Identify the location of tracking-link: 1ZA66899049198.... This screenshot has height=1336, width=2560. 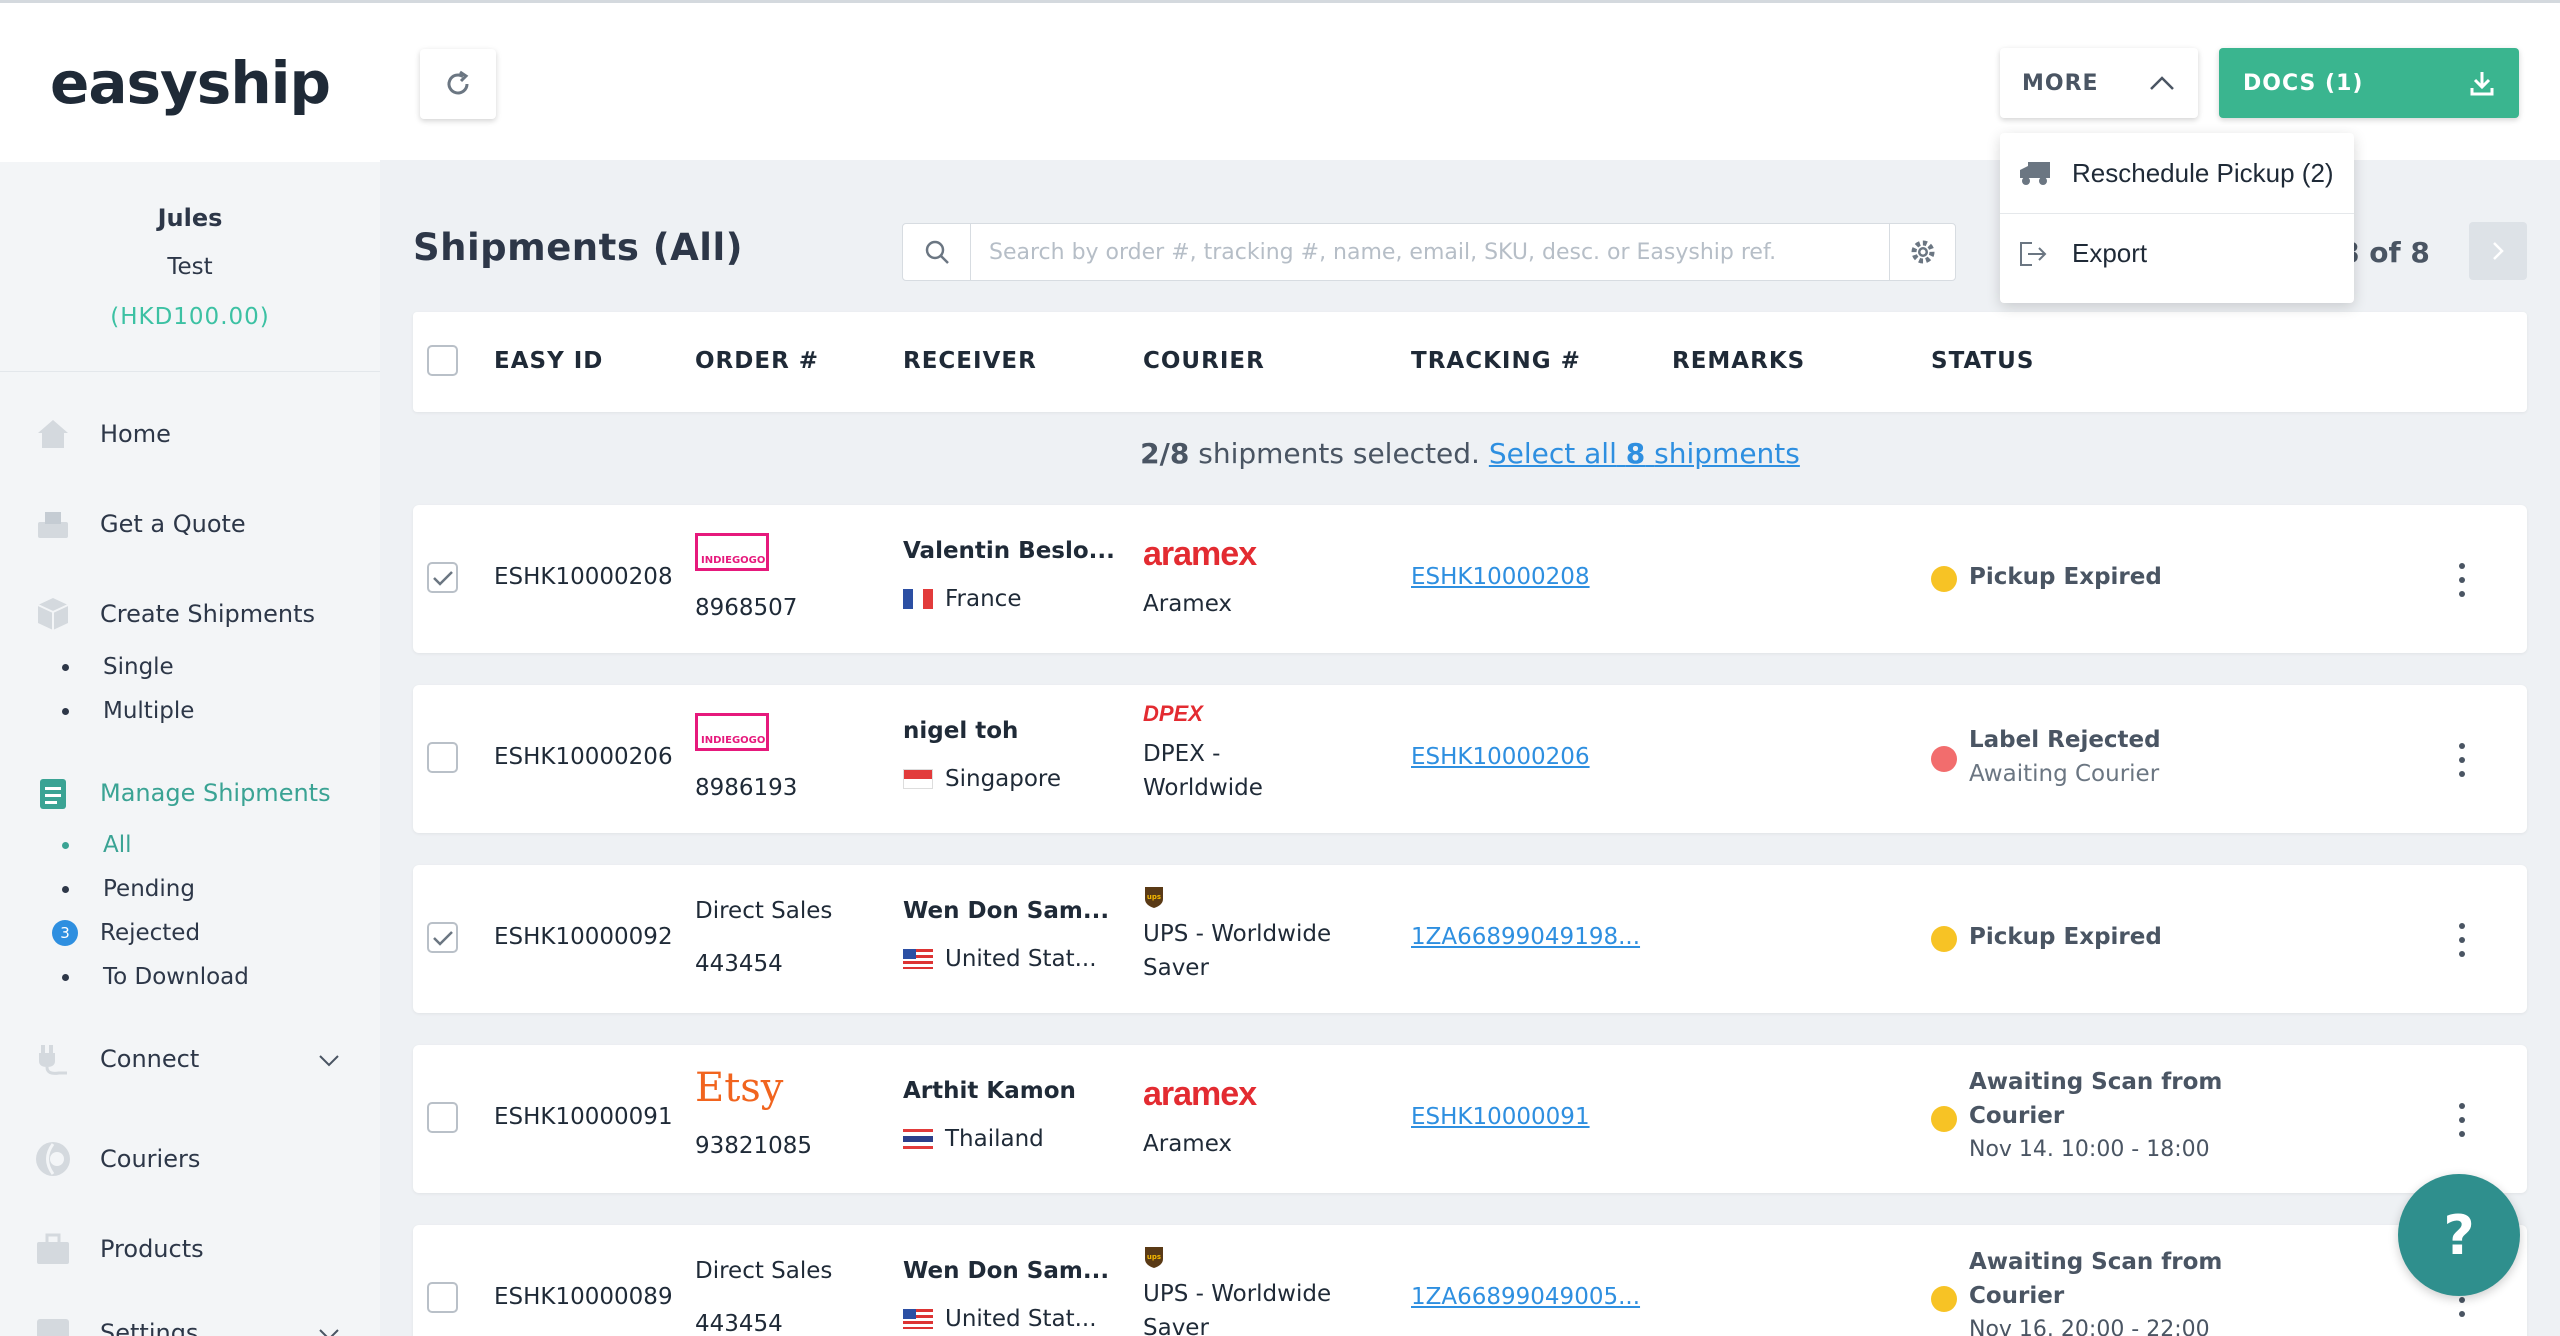
(1525, 937).